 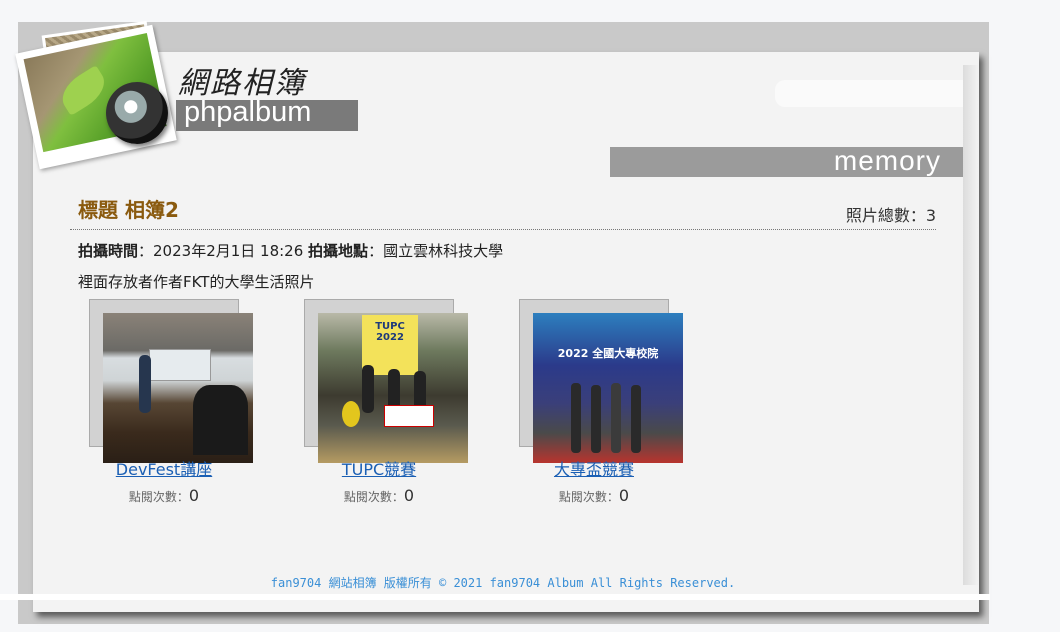 What do you see at coordinates (887, 160) in the screenshot?
I see `memory-text: memory` at bounding box center [887, 160].